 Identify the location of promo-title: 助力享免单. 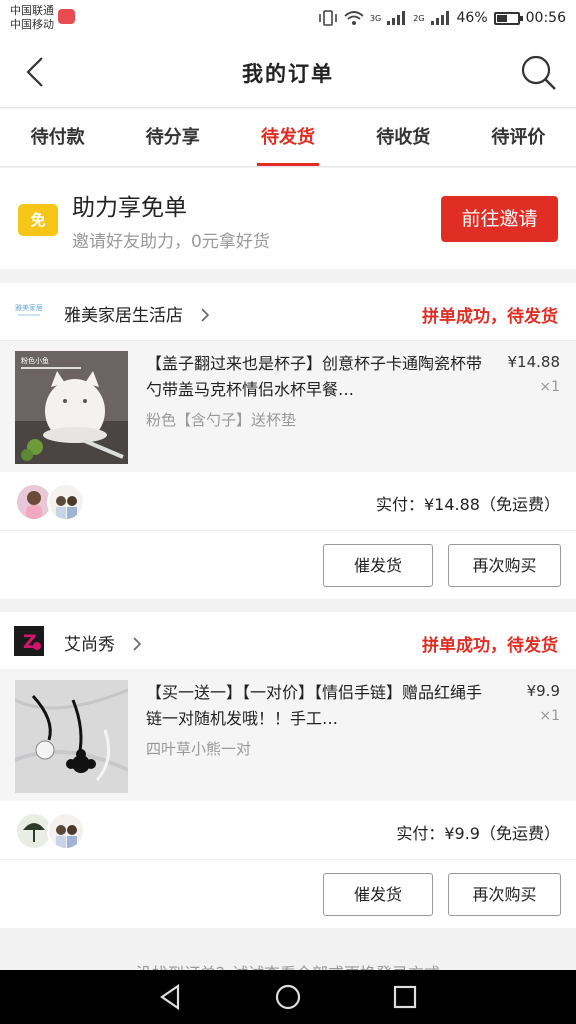
(129, 208).